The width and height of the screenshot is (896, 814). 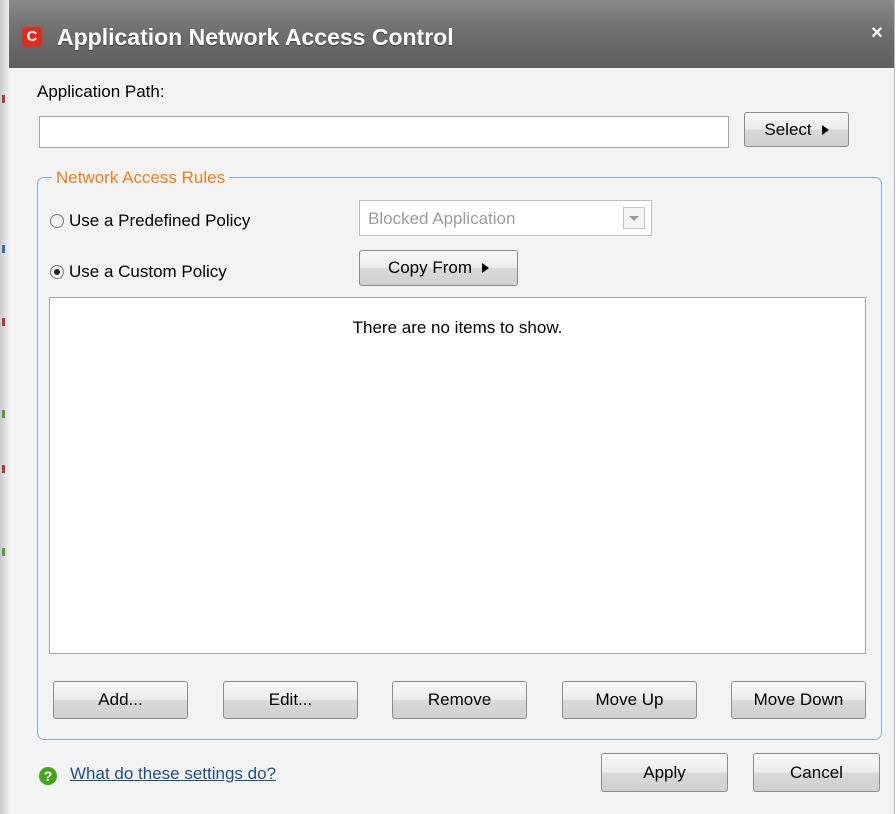 I want to click on custom-policy-label: Use a Custom Policy, so click(x=148, y=271).